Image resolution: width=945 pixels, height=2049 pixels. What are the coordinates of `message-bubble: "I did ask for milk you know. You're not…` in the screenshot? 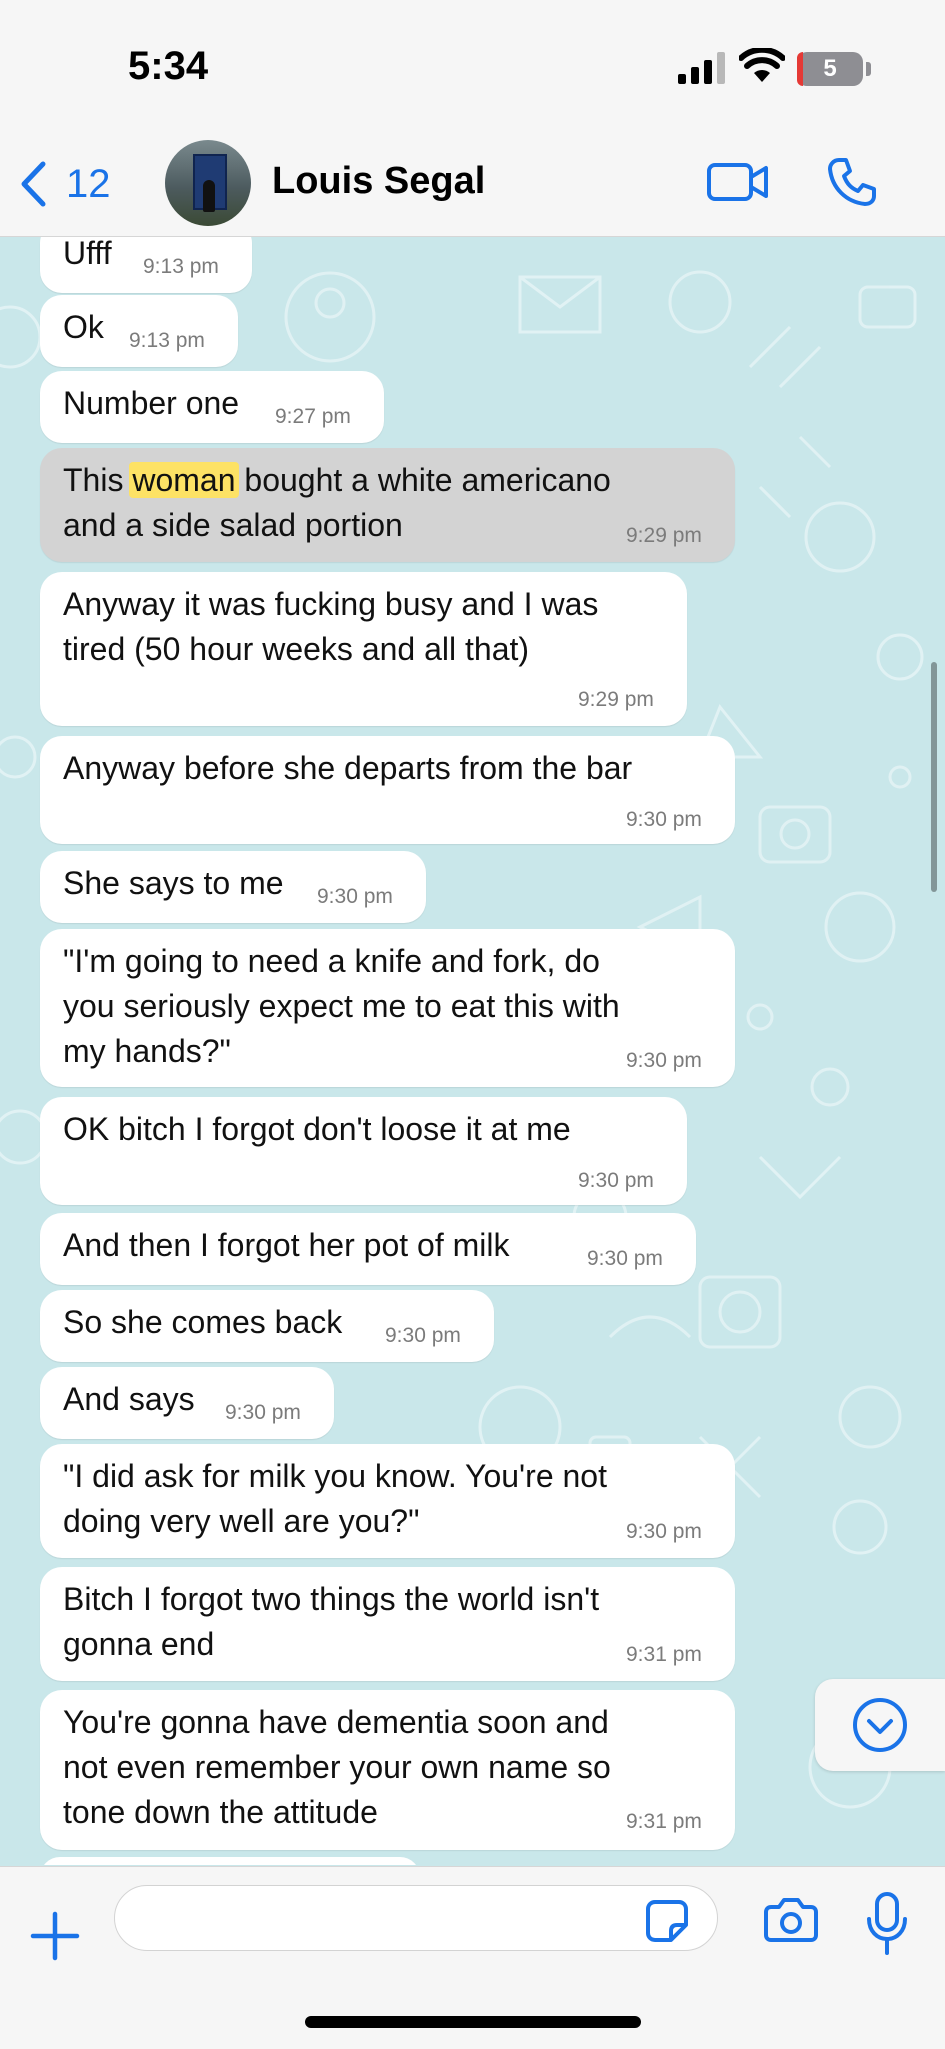 It's located at (387, 1501).